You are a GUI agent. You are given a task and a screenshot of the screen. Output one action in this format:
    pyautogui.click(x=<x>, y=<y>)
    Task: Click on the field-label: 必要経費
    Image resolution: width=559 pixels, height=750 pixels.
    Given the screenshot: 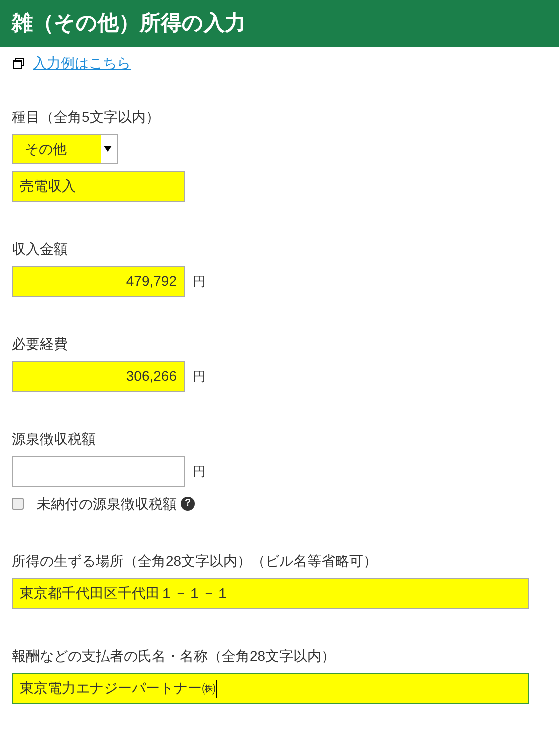 What is the action you would take?
    pyautogui.click(x=40, y=344)
    